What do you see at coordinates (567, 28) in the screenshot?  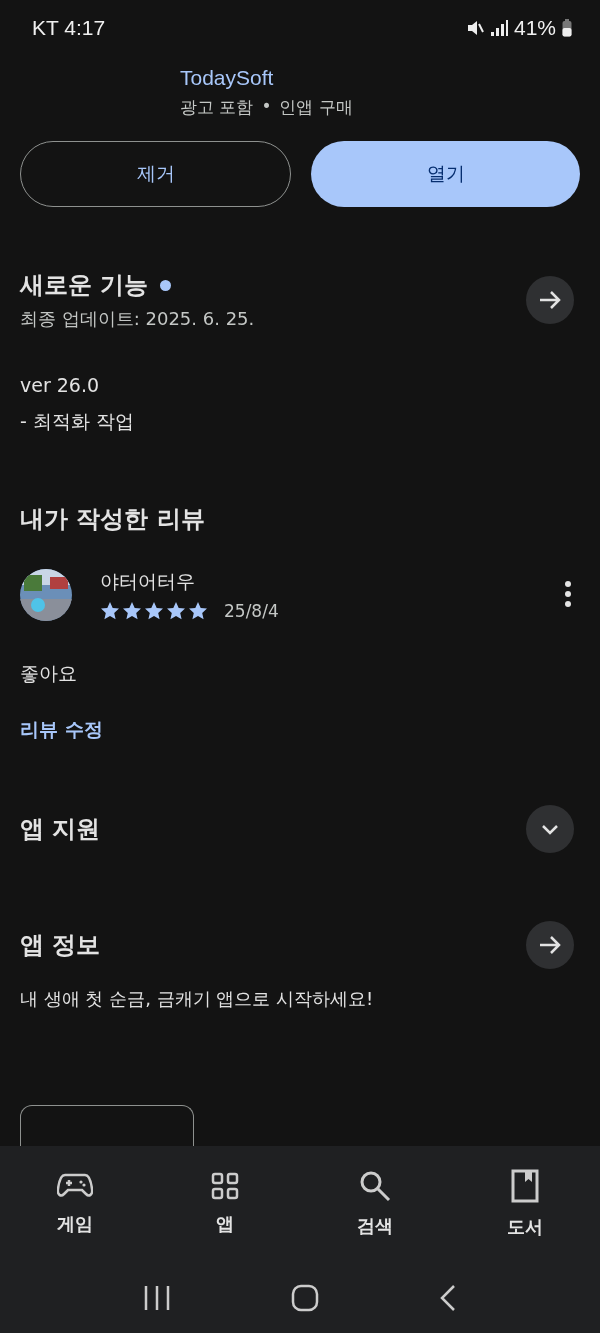 I see `battery-icon` at bounding box center [567, 28].